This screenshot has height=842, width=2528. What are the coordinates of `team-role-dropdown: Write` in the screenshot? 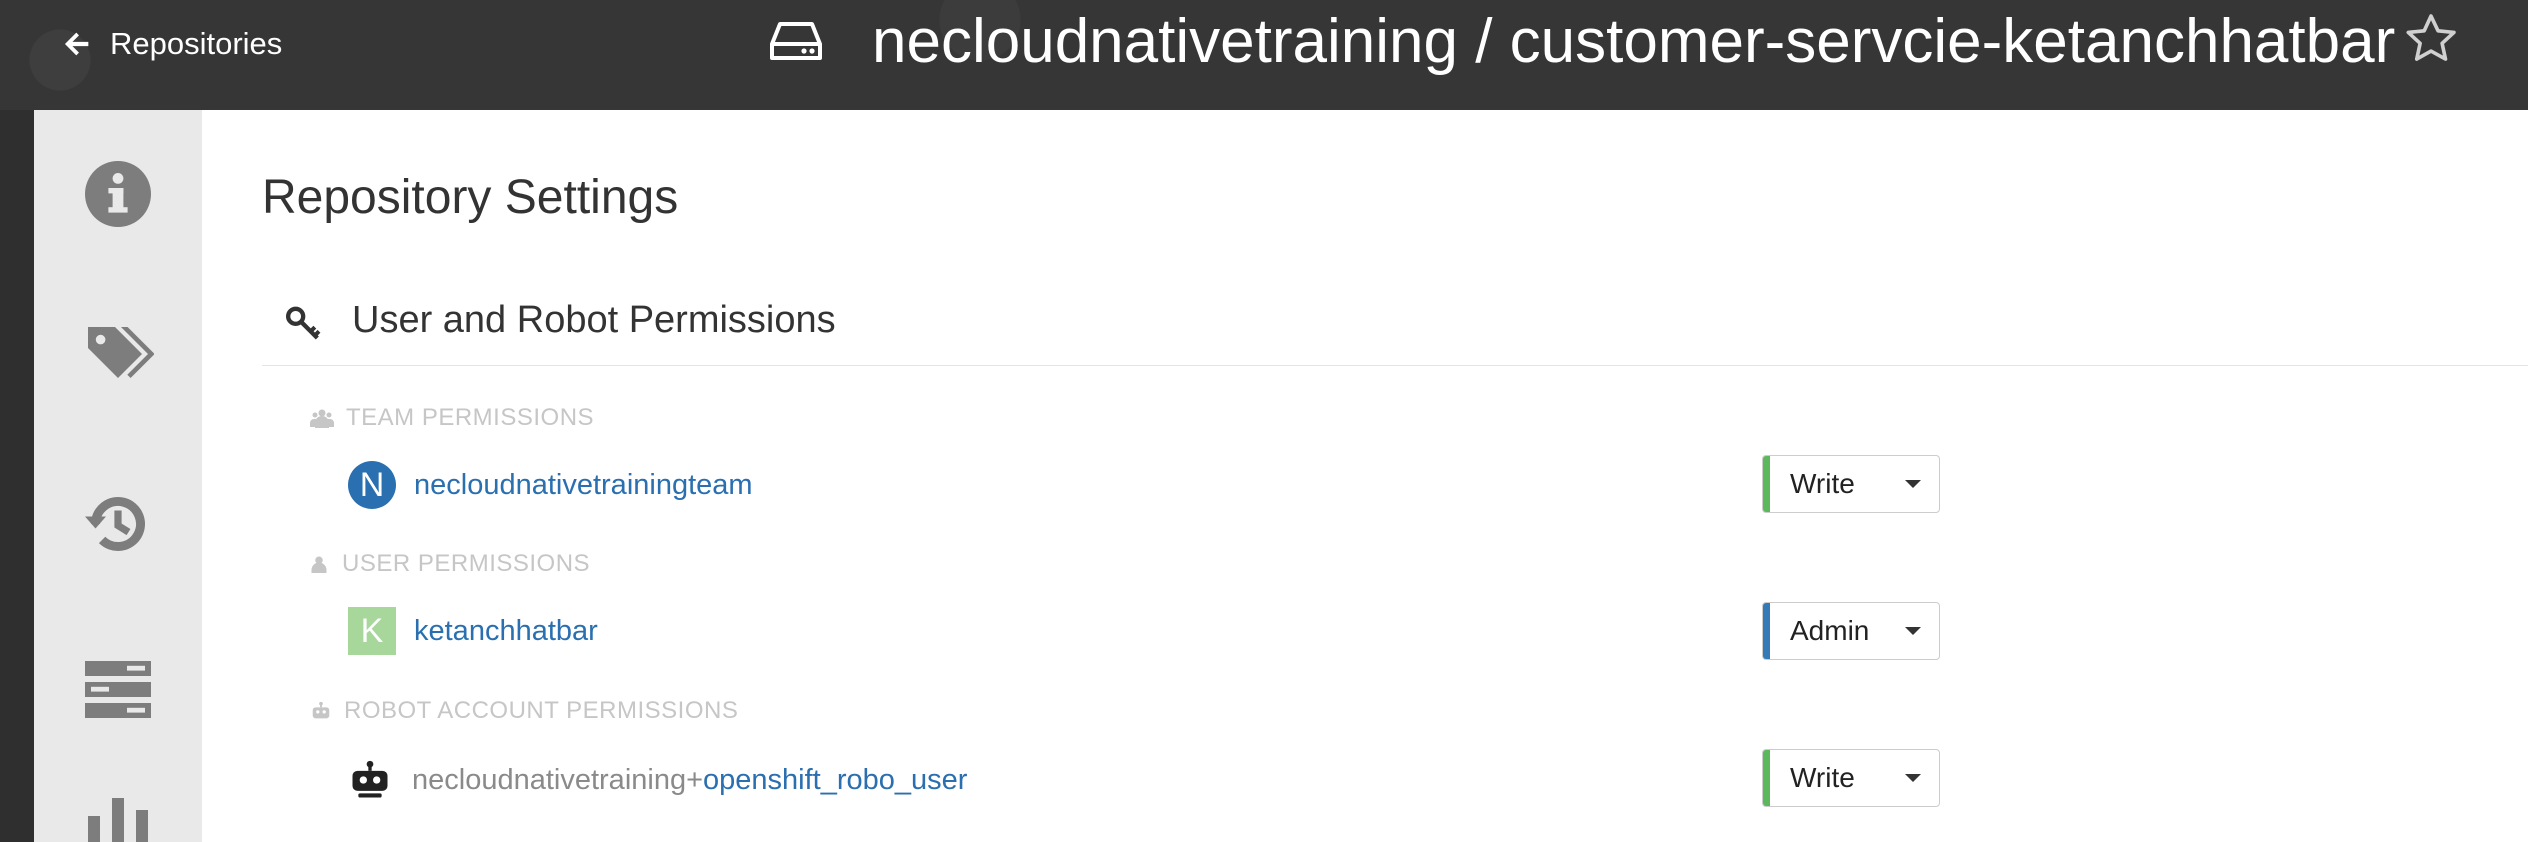 It's located at (1851, 484).